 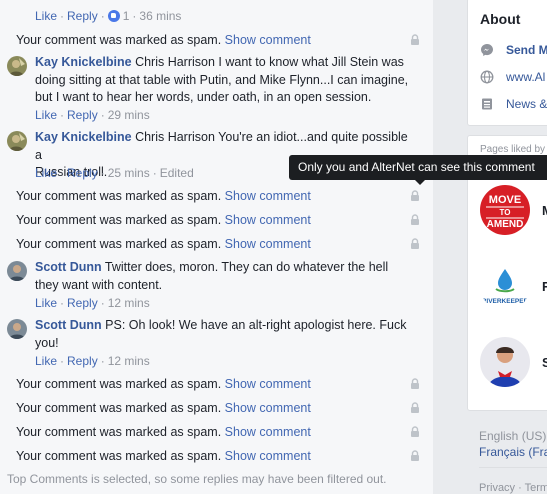 I want to click on page-thumbnail: RIVERKEEPER, so click(x=505, y=286).